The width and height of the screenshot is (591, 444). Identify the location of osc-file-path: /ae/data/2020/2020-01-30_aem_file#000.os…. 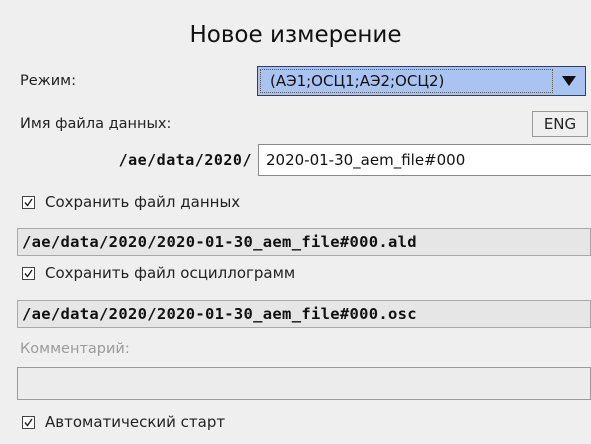
(304, 314).